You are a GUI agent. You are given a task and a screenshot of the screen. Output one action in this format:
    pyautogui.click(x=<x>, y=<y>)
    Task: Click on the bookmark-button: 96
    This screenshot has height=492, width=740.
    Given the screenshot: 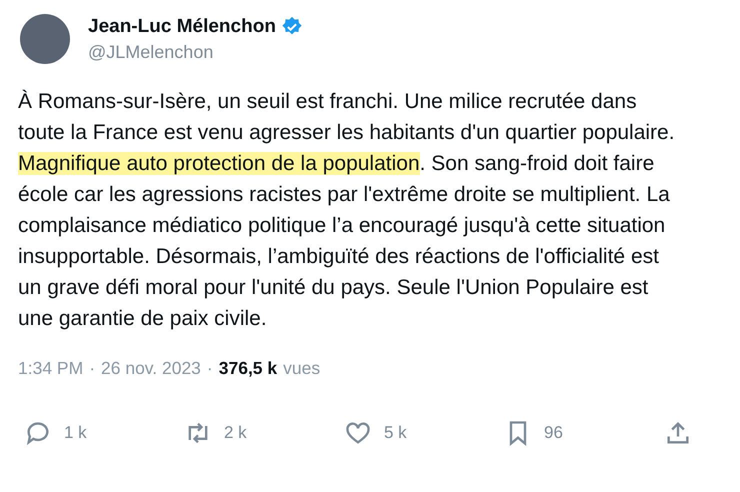 What is the action you would take?
    pyautogui.click(x=584, y=433)
    